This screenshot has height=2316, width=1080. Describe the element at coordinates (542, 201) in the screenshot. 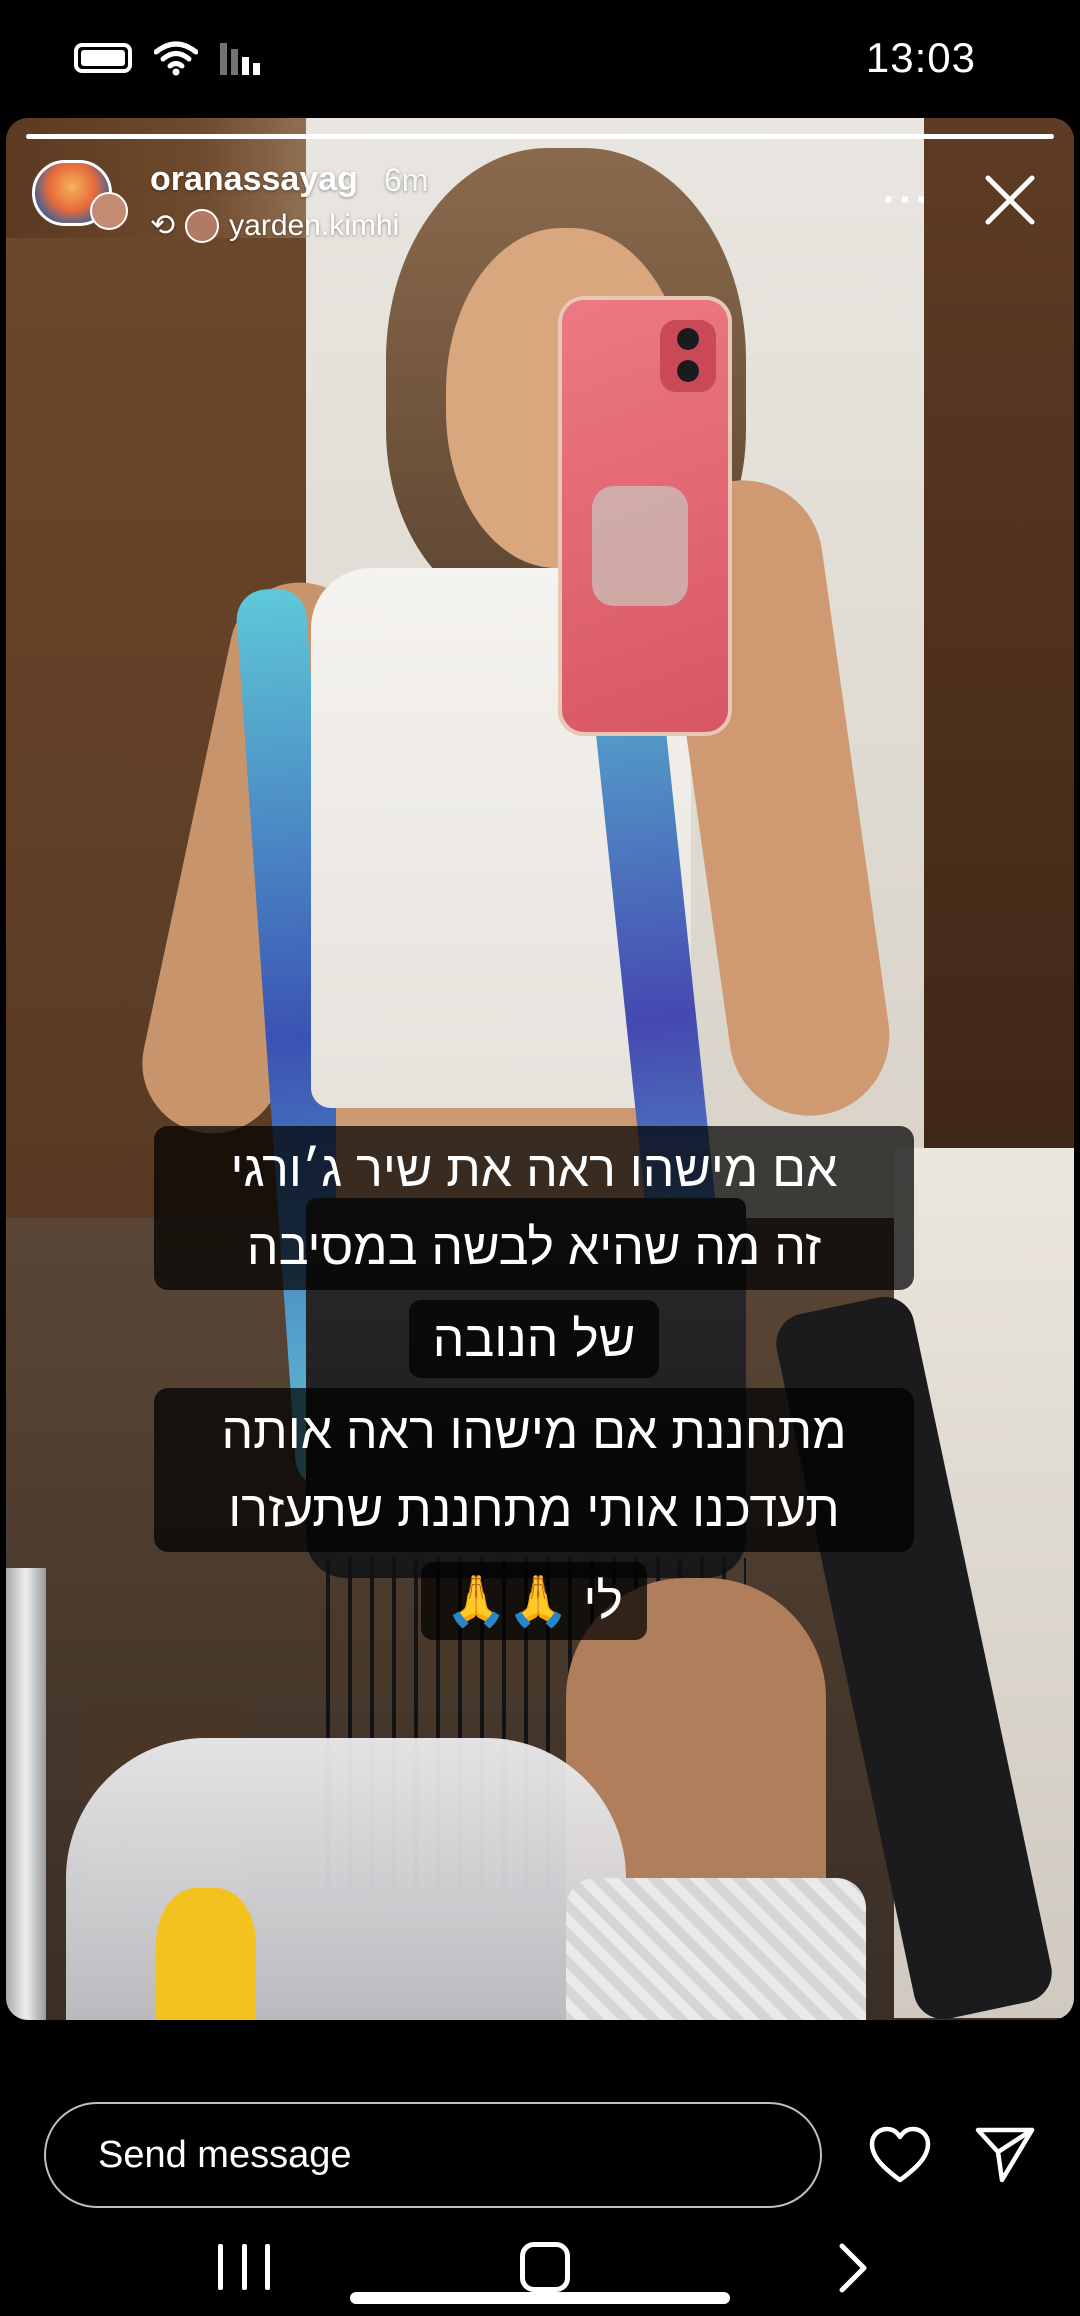

I see `story-header: oranassayag 6m ⟲ yarden.kimhi ···` at that location.